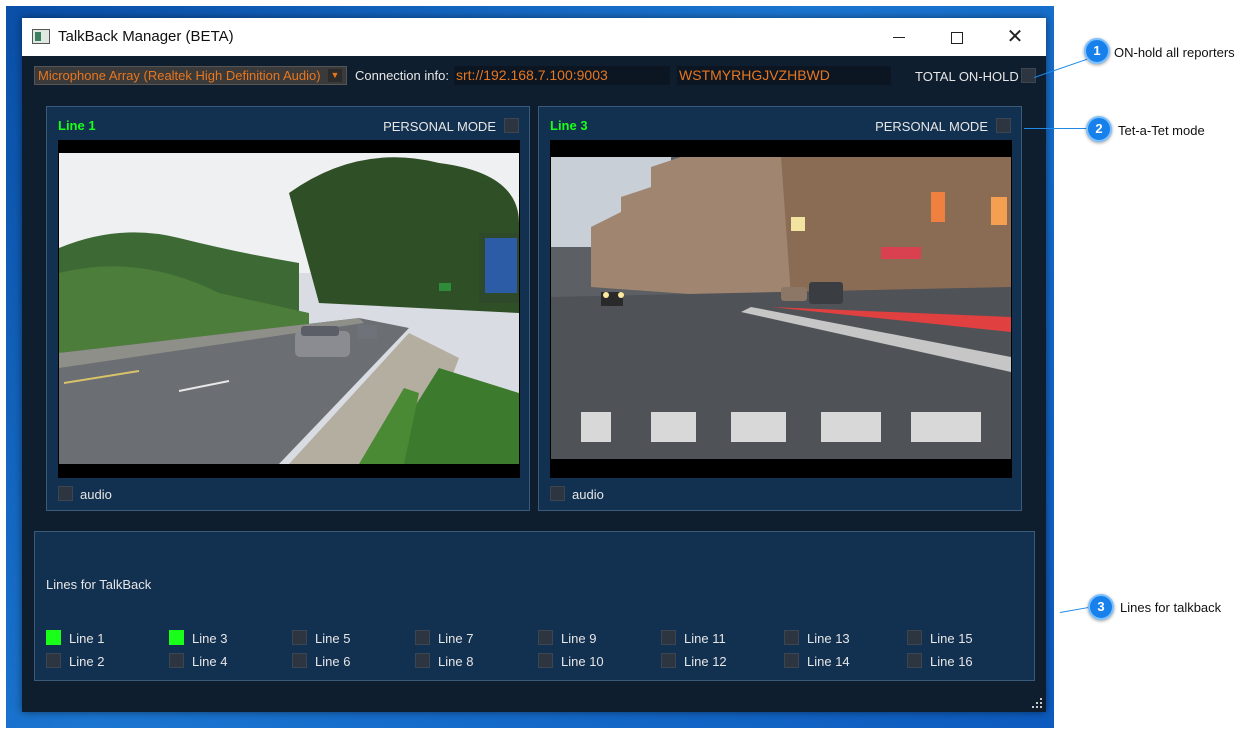 The image size is (1248, 736). Describe the element at coordinates (335, 75) in the screenshot. I see `chevron-down-icon: ▼` at that location.